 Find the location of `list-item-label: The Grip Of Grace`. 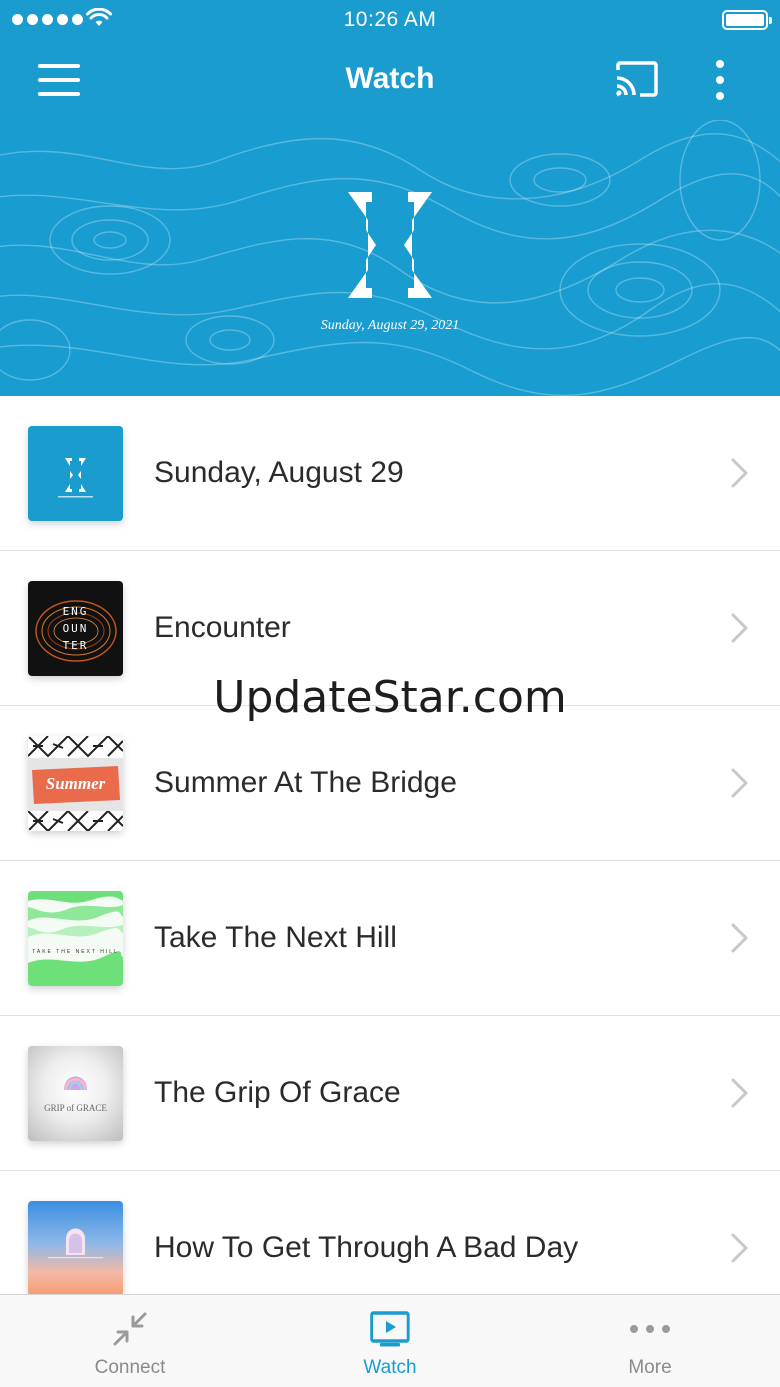

list-item-label: The Grip Of Grace is located at coordinates (277, 1092).